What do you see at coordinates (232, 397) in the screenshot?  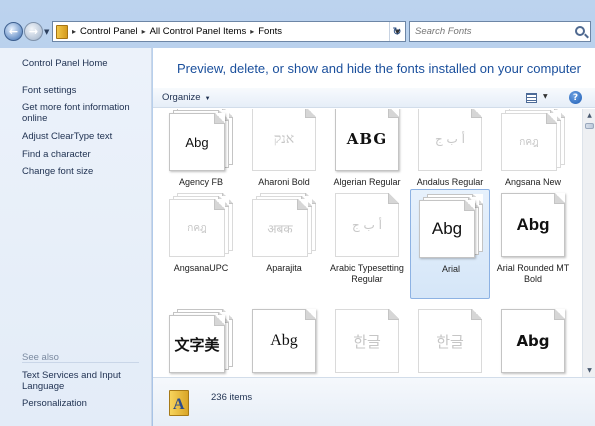 I see `item-count: 236 items` at bounding box center [232, 397].